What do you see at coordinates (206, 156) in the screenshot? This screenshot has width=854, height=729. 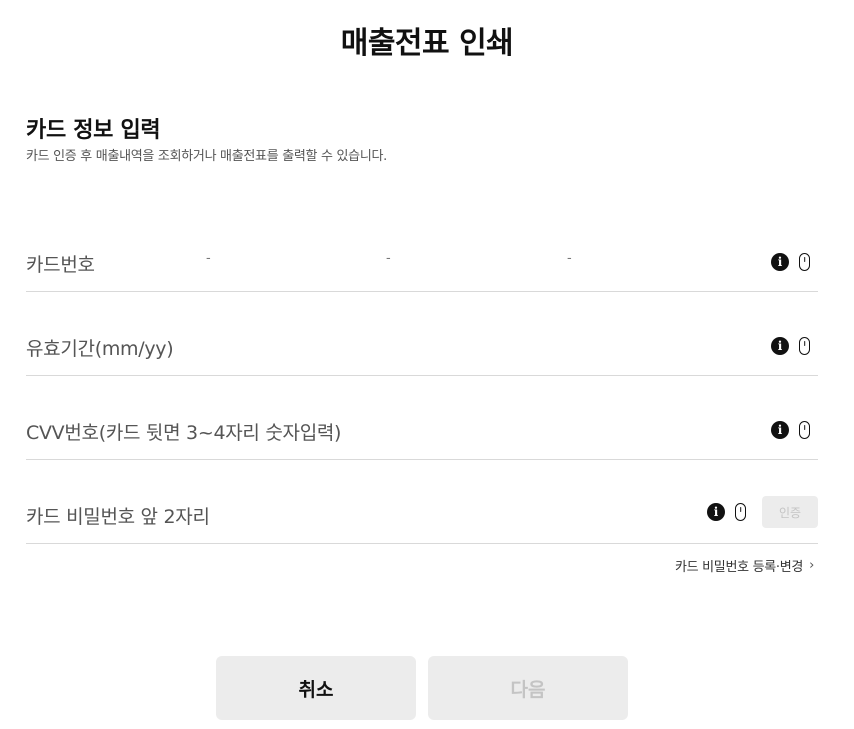 I see `section-description: 카드 인증 후 매출내역을 조회하거나 매출전표를 출력할 수 있습니다.` at bounding box center [206, 156].